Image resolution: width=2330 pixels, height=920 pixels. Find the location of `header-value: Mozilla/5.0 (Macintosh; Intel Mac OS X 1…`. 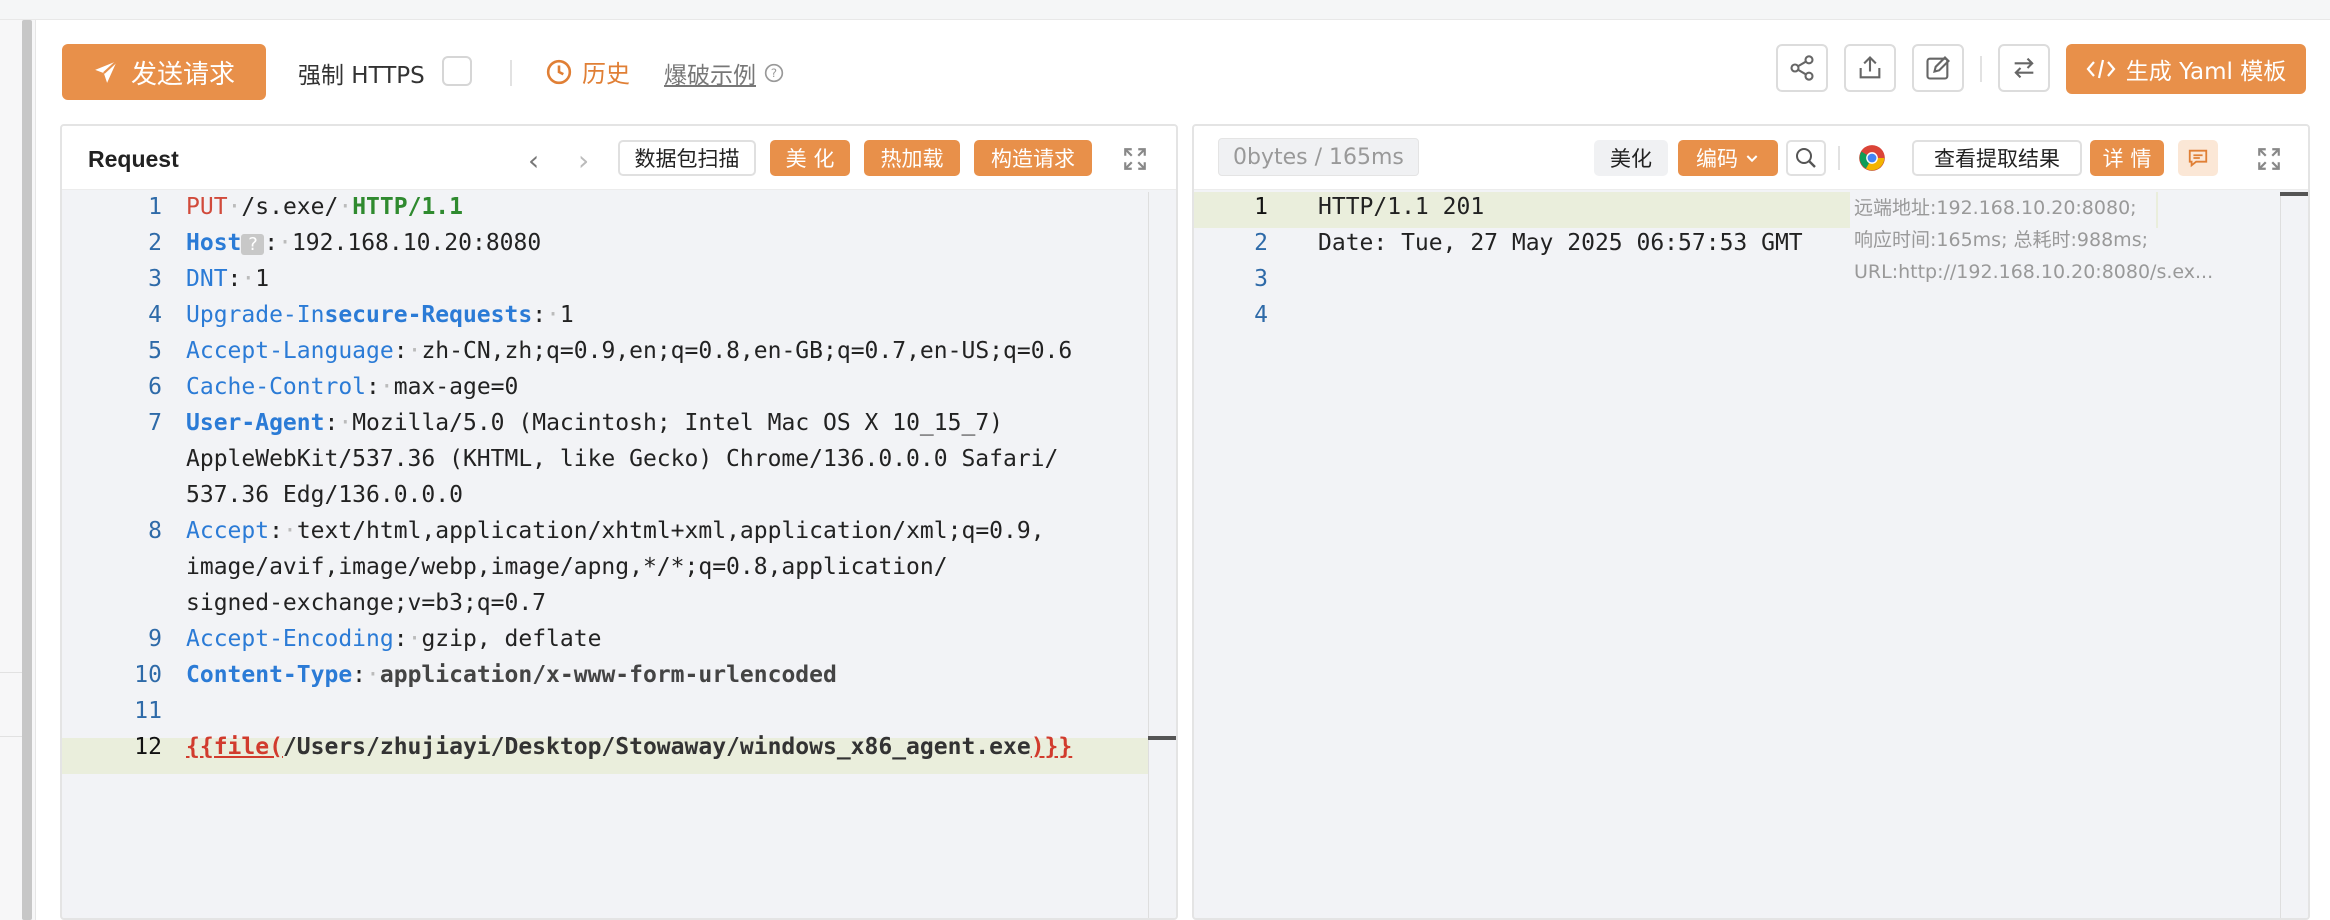

header-value: Mozilla/5.0 (Macintosh; Intel Mac OS X 1… is located at coordinates (678, 423).